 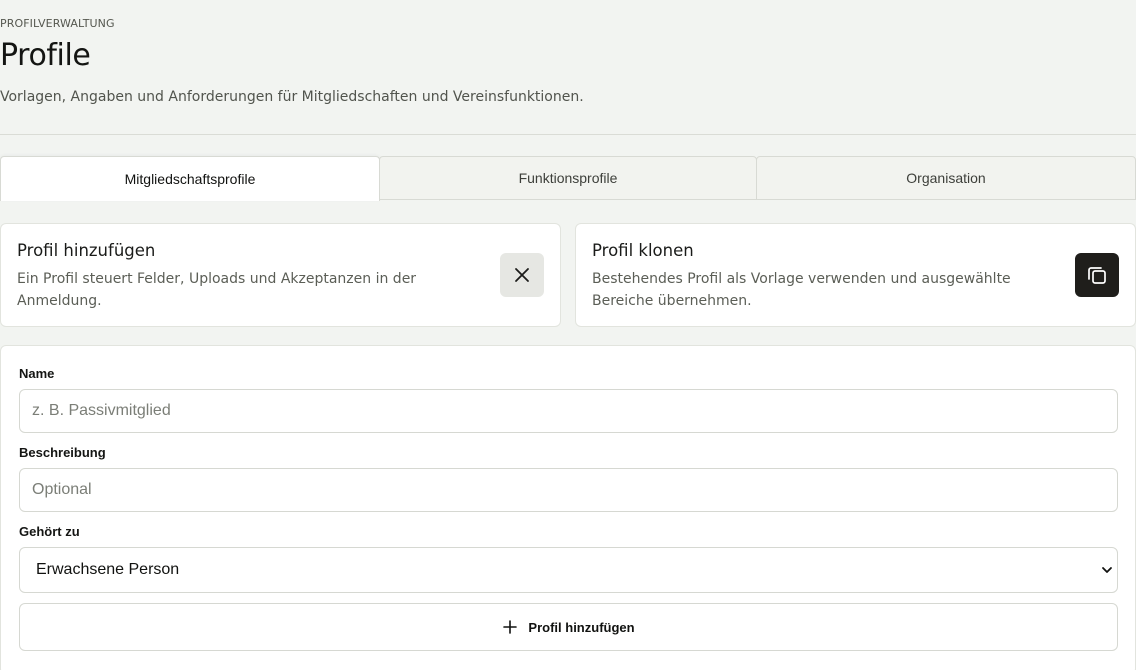 What do you see at coordinates (510, 627) in the screenshot?
I see `plus-icon` at bounding box center [510, 627].